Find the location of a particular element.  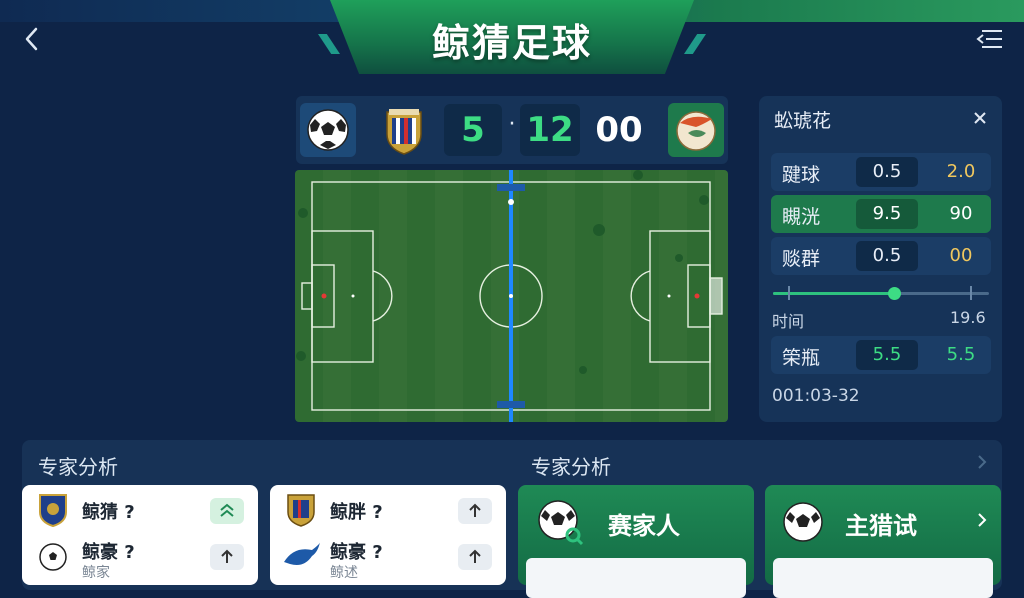

odds-row-label: 踺球 is located at coordinates (801, 175).